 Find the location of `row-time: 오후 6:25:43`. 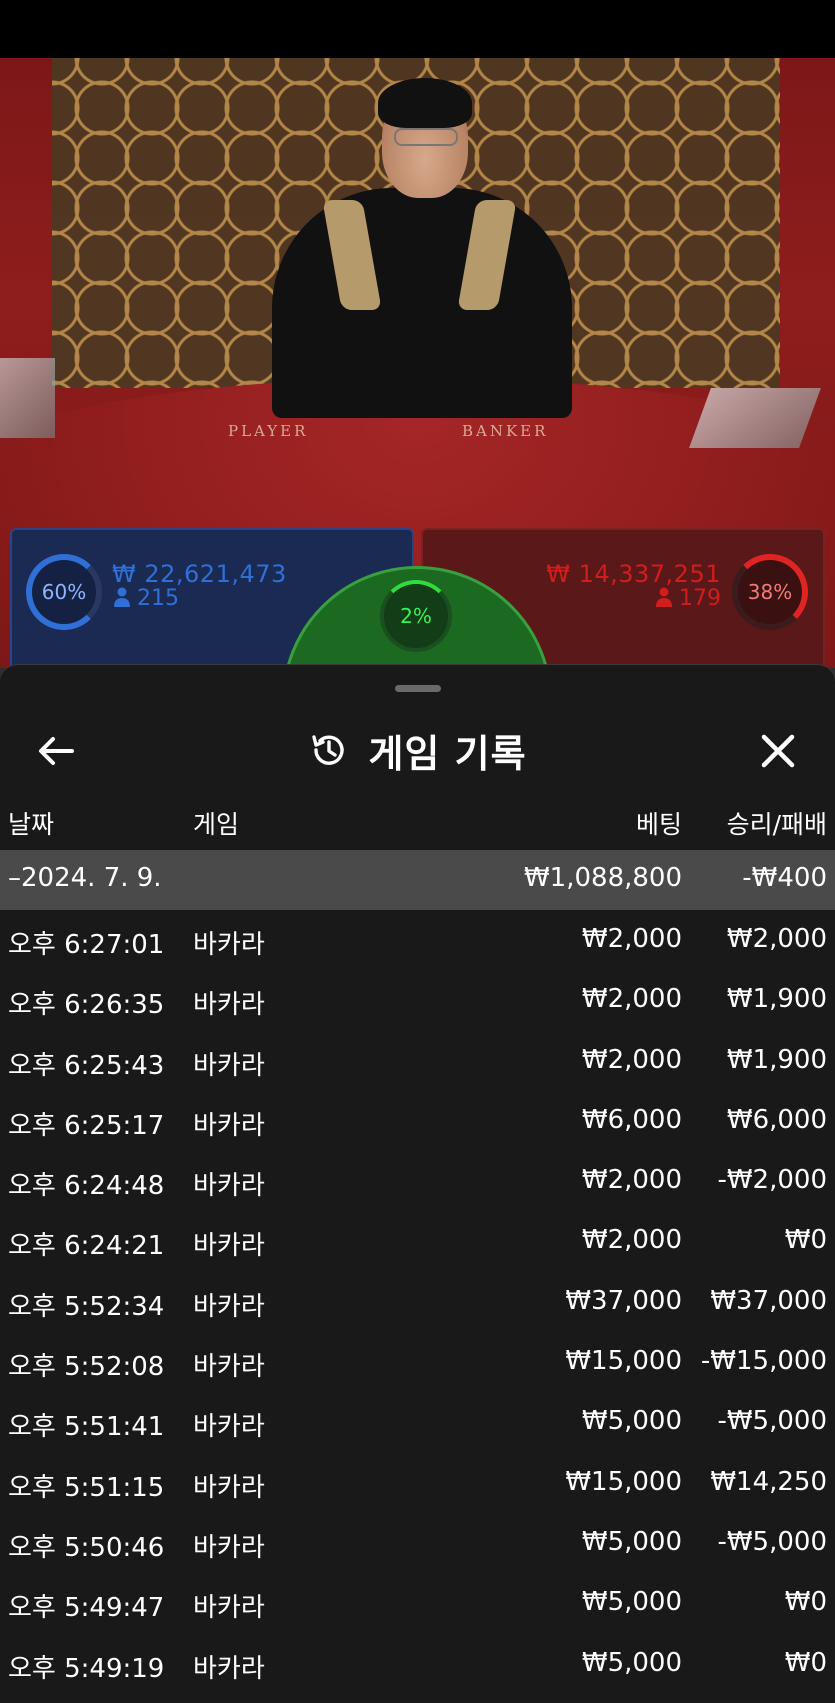

row-time: 오후 6:25:43 is located at coordinates (86, 1065).